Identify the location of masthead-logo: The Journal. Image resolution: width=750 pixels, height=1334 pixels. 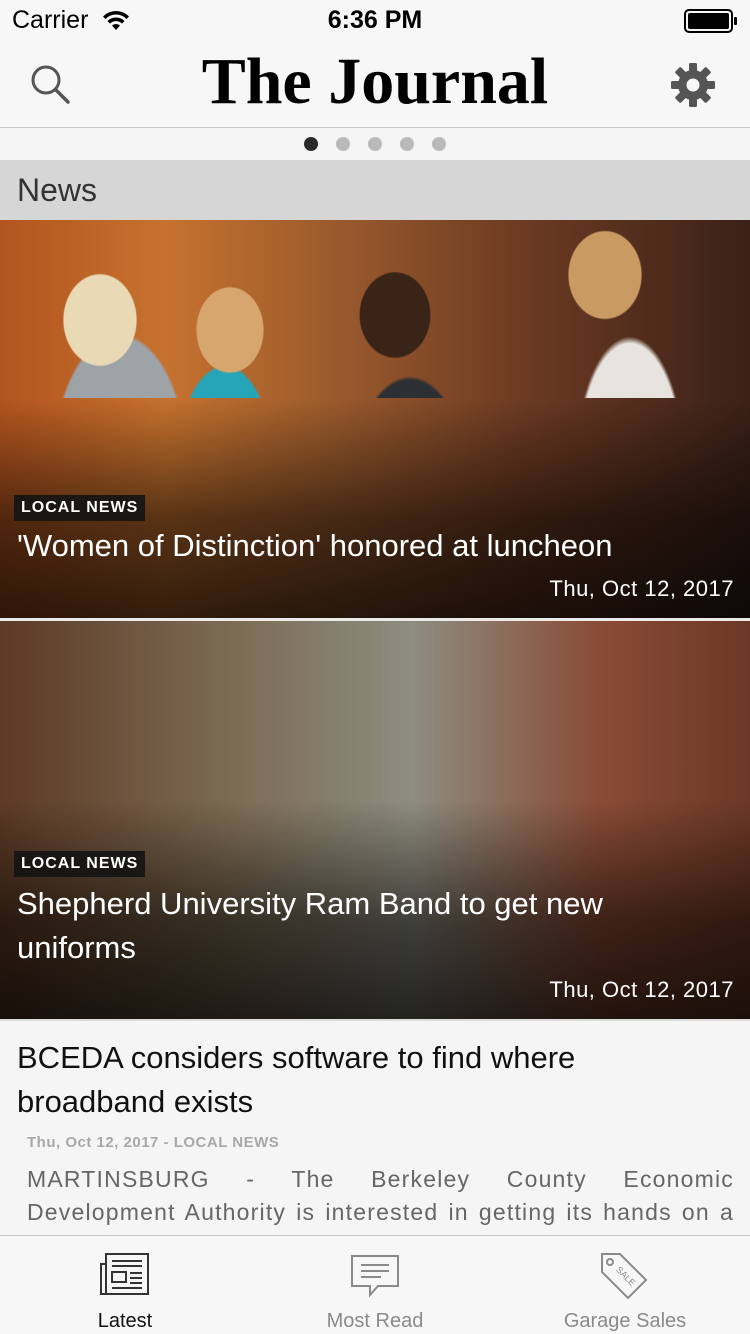
(375, 81).